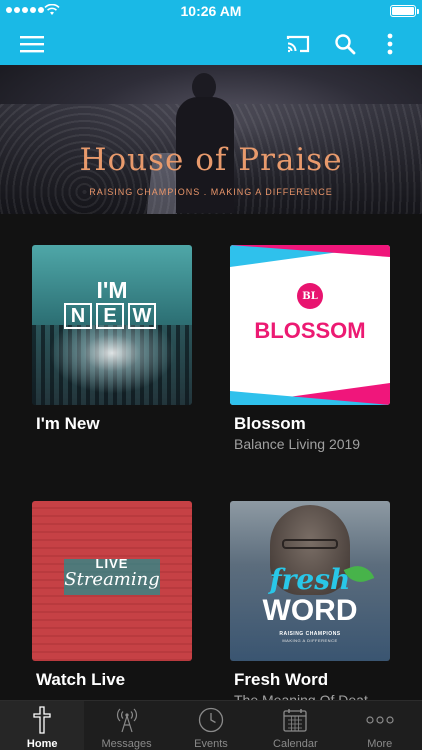 This screenshot has height=750, width=422. I want to click on cast-icon, so click(298, 44).